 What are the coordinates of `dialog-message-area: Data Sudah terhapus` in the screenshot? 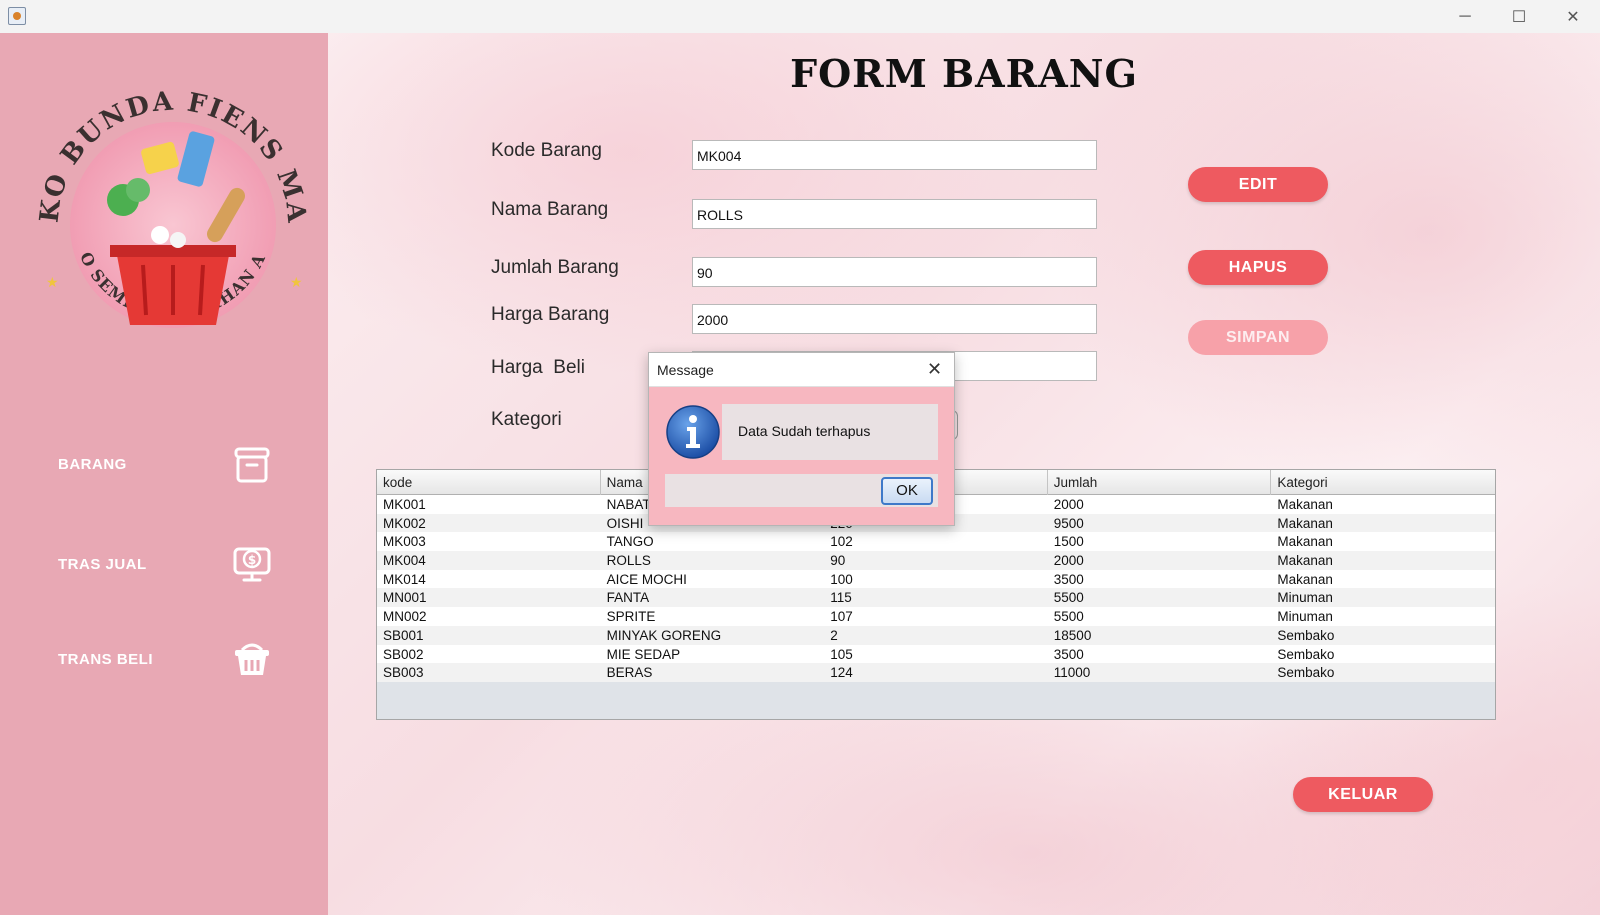 It's located at (830, 432).